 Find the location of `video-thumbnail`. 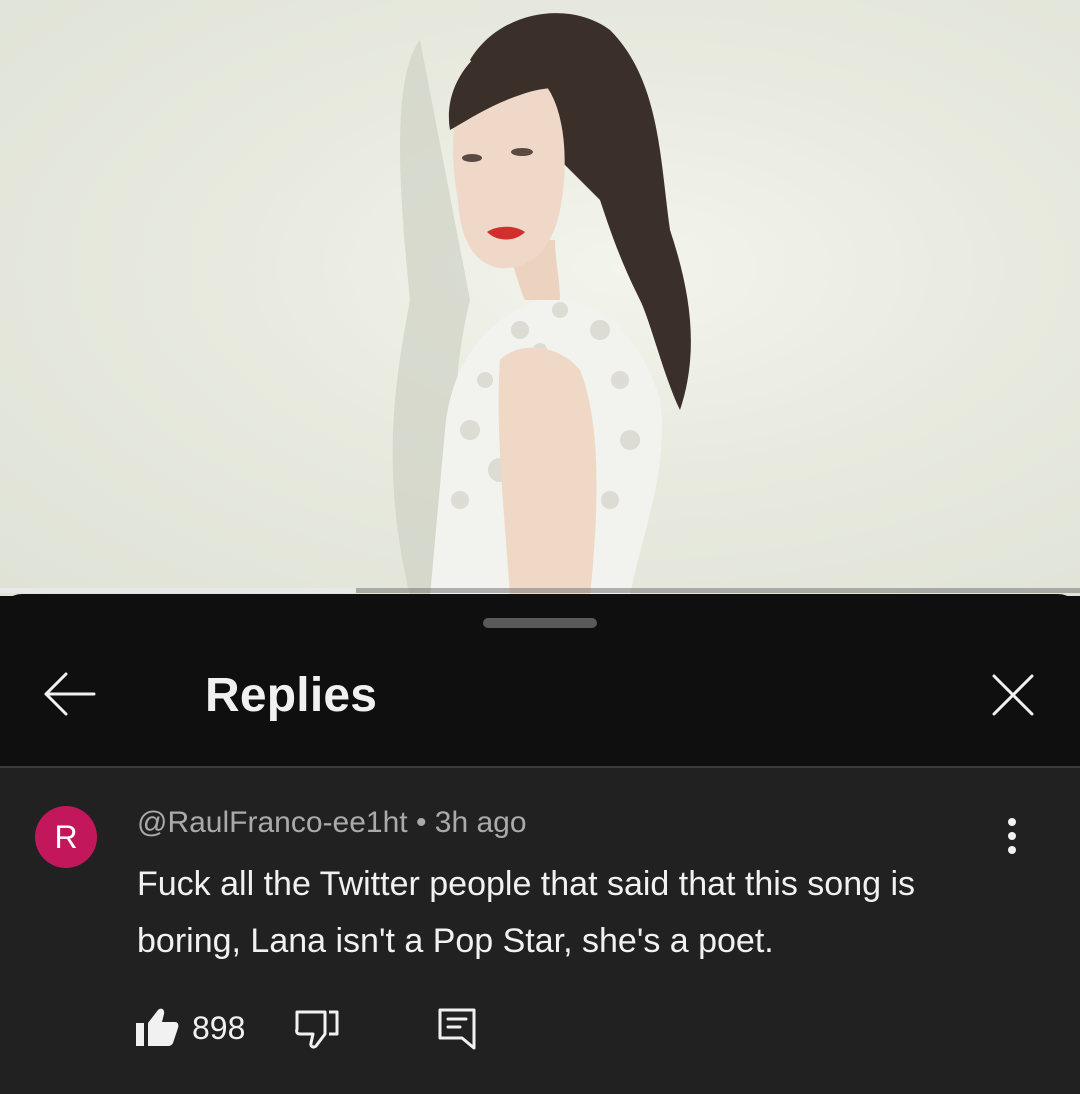

video-thumbnail is located at coordinates (541, 304).